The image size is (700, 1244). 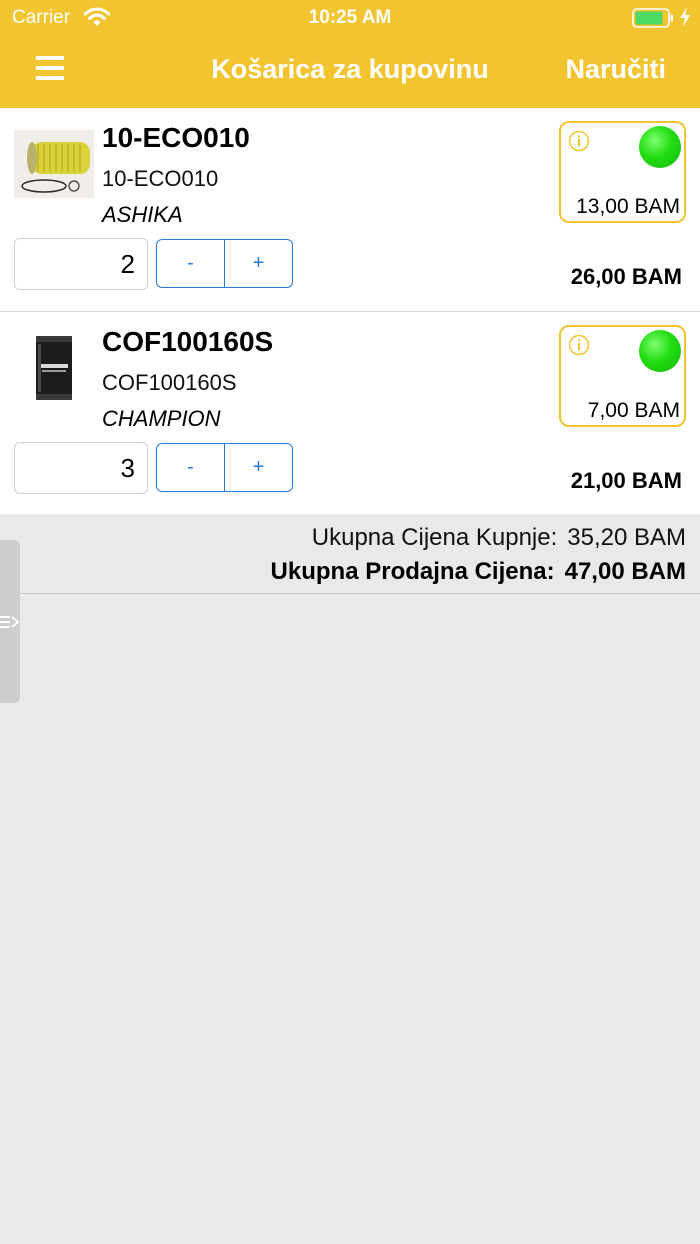 What do you see at coordinates (626, 537) in the screenshot?
I see `purchase-total-value: 35,20 BAM` at bounding box center [626, 537].